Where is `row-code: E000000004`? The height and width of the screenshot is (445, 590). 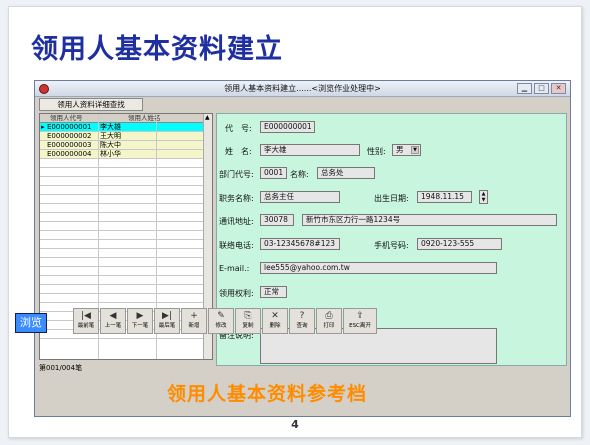
row-code: E000000004 is located at coordinates (69, 154).